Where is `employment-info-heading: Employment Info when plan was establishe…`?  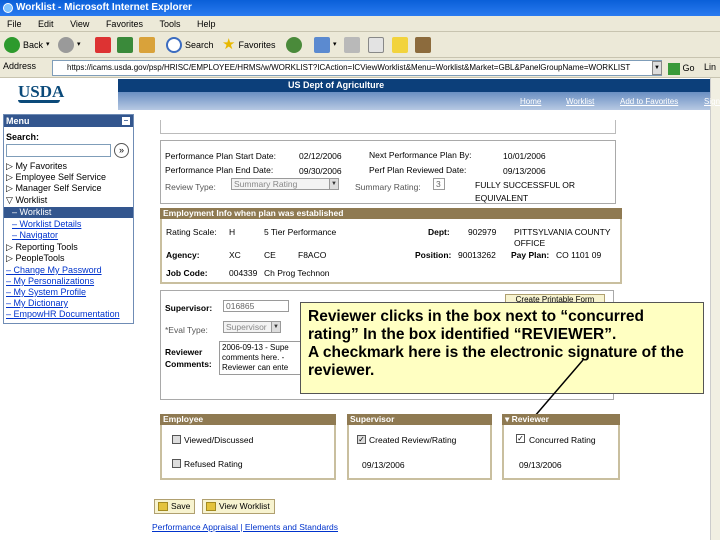 employment-info-heading: Employment Info when plan was establishe… is located at coordinates (391, 213).